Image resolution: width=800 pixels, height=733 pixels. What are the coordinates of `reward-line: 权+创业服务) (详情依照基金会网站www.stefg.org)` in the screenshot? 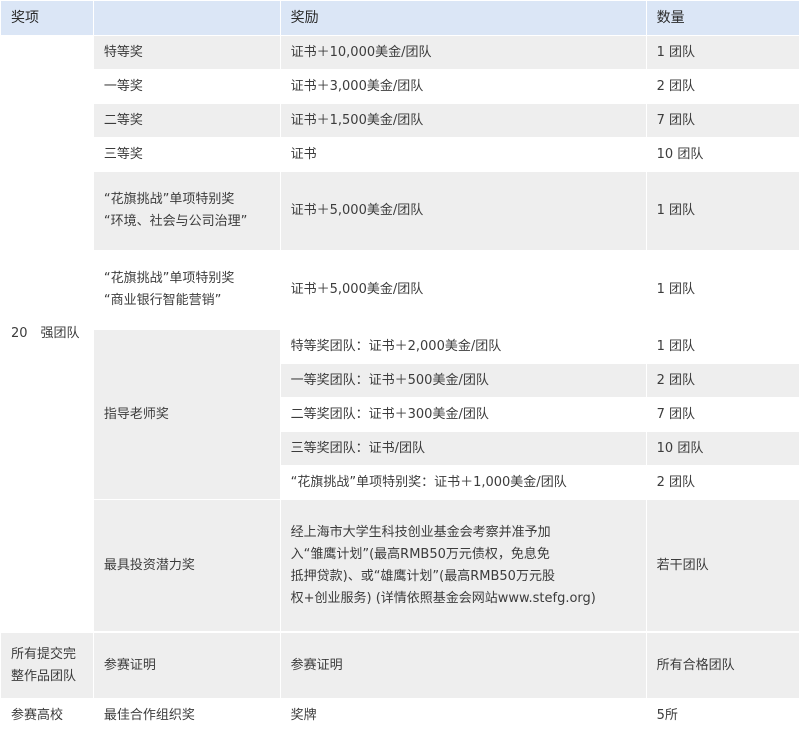 It's located at (443, 598).